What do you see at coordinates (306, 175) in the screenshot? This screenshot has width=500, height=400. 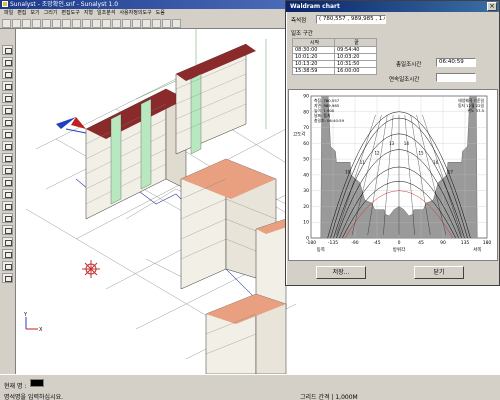 I see `y-tick-label: 40` at bounding box center [306, 175].